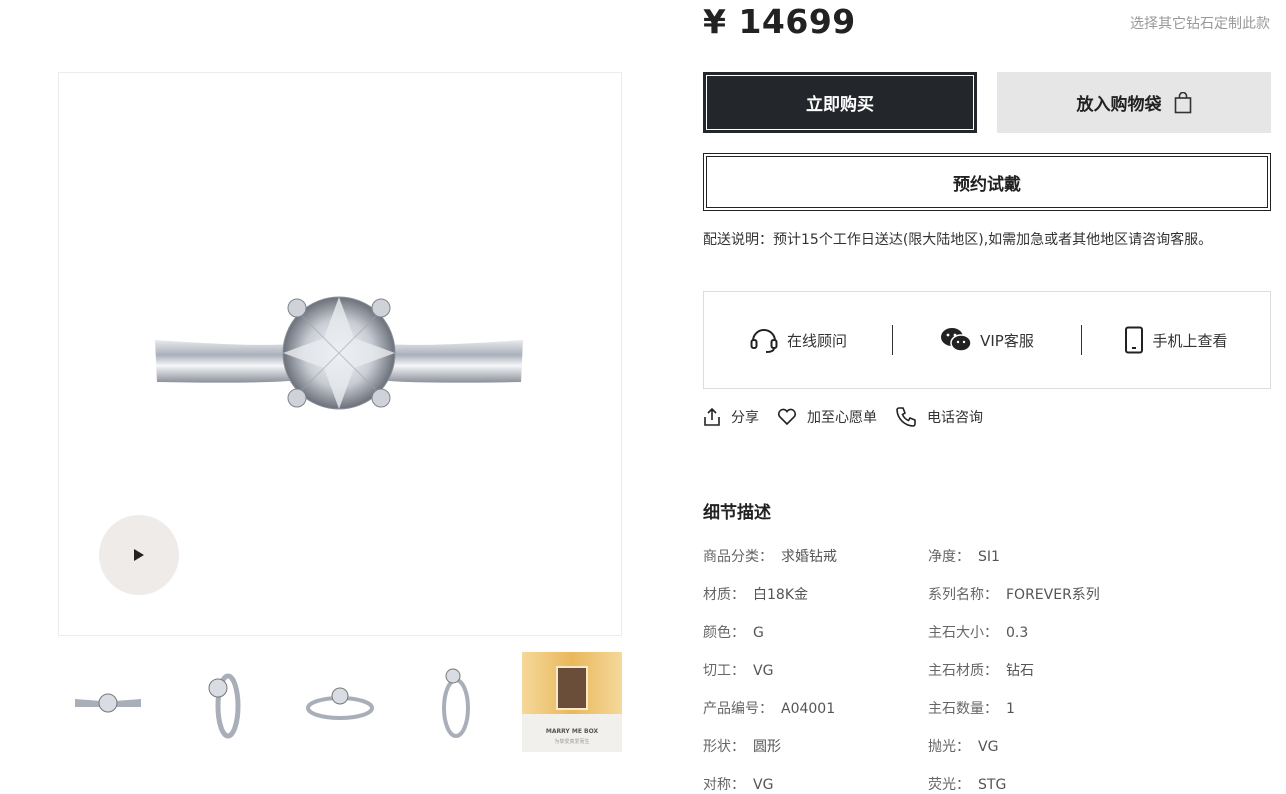 Image resolution: width=1286 pixels, height=794 pixels. I want to click on detail-key: 产品编号：, so click(738, 709).